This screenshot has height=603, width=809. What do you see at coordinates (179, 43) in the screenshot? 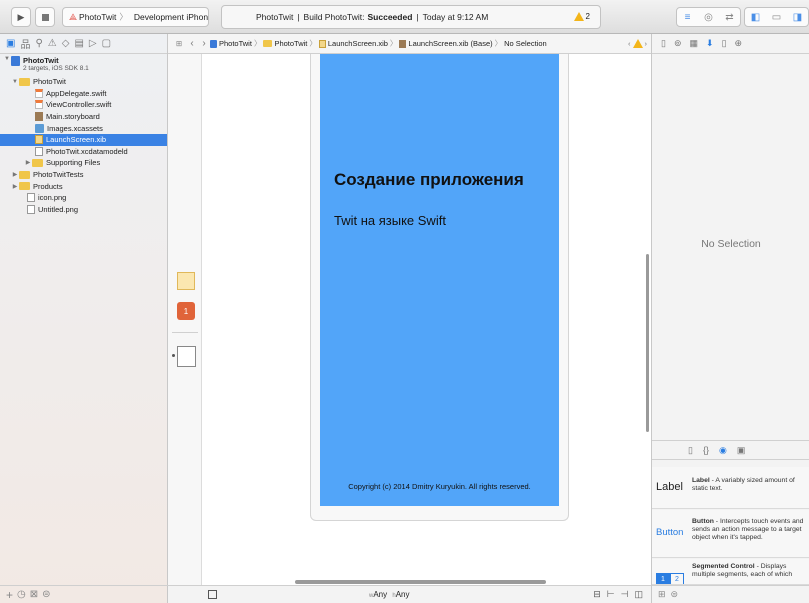
I see `related-items-icon: ⊞` at bounding box center [179, 43].